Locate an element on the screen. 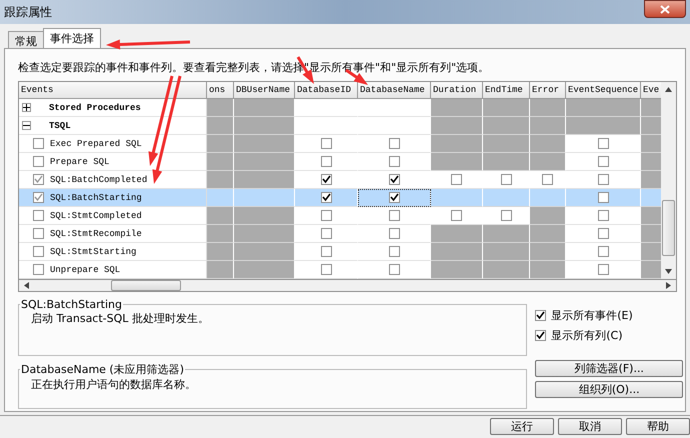  event-name: Unprepare SQL is located at coordinates (85, 269).